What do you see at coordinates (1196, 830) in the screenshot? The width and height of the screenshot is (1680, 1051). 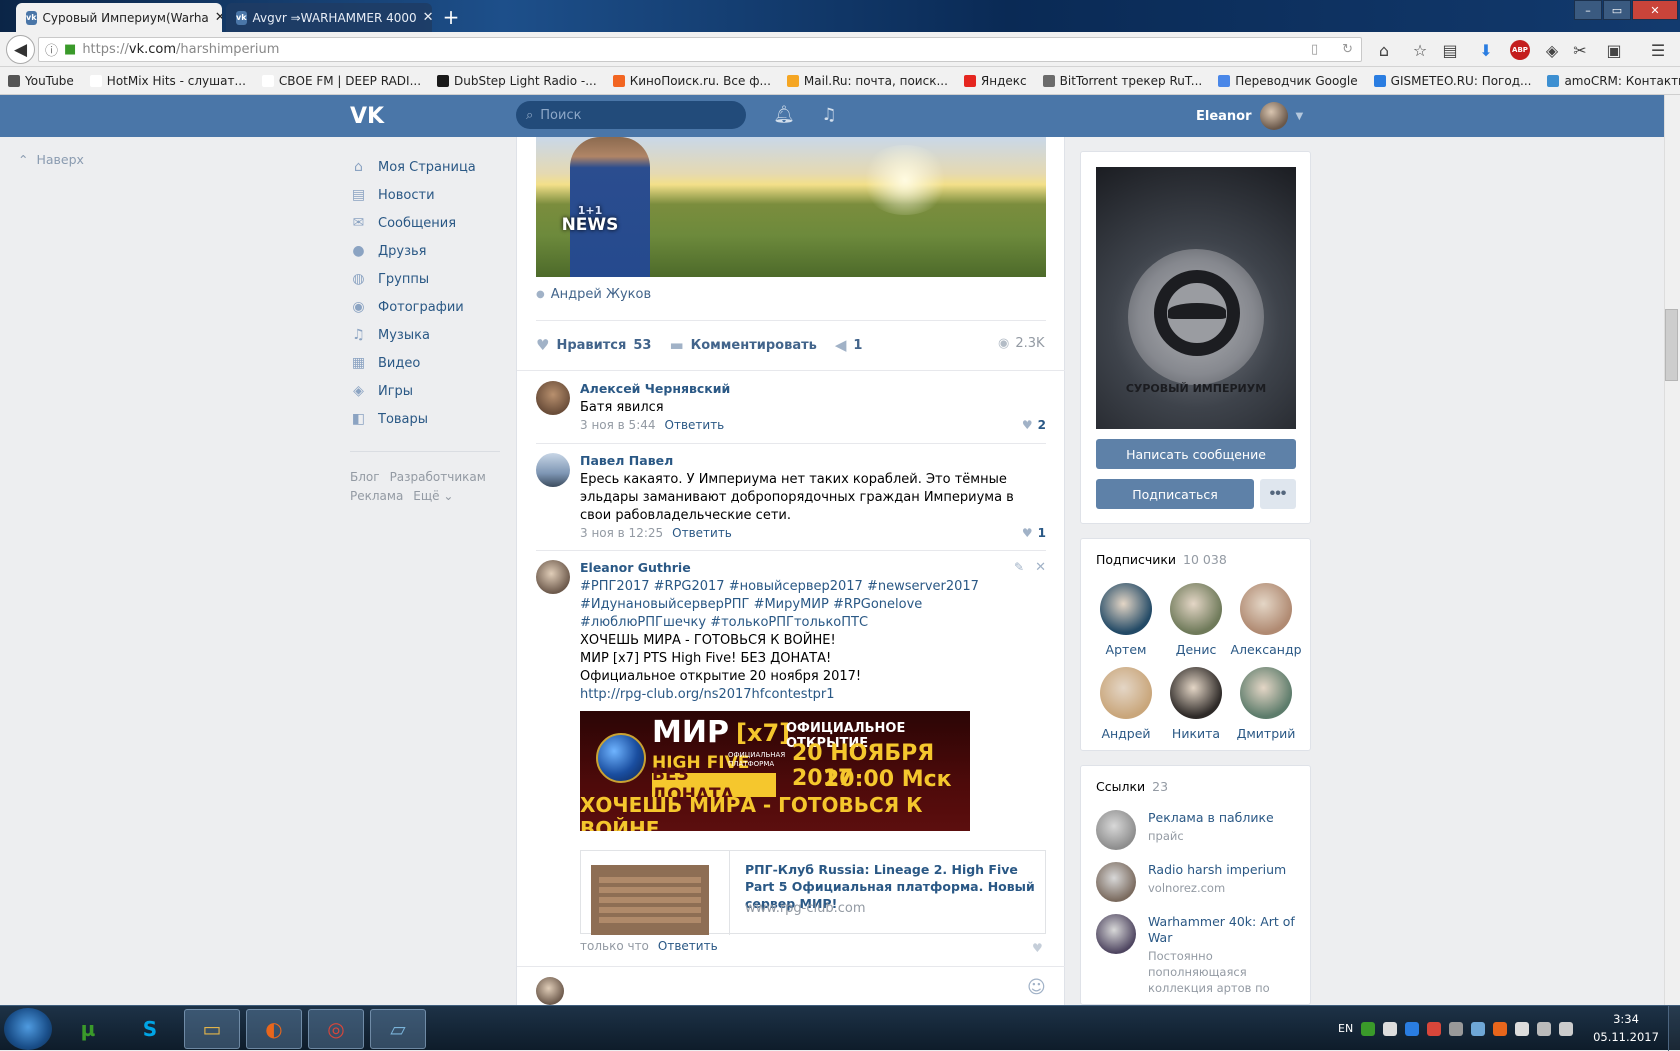 I see `link-item: Реклама в паблике прайс` at bounding box center [1196, 830].